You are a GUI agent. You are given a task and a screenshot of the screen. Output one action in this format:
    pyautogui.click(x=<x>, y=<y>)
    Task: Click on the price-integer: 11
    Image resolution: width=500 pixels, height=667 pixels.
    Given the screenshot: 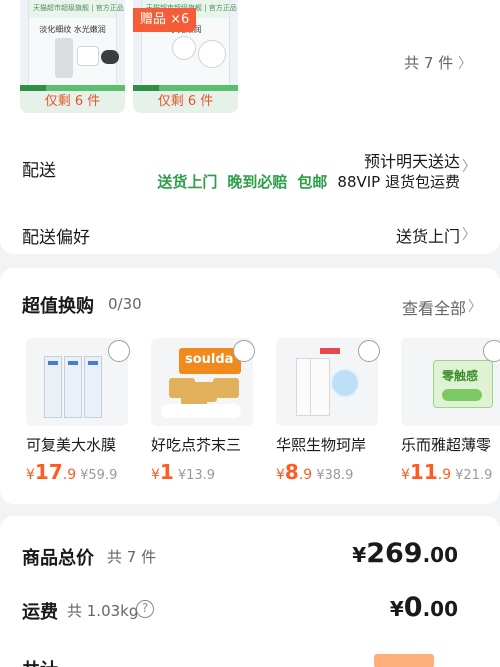 What is the action you would take?
    pyautogui.click(x=423, y=472)
    